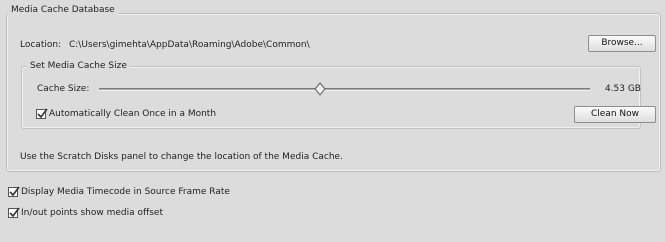  I want to click on cache-size-slider-track, so click(344, 89).